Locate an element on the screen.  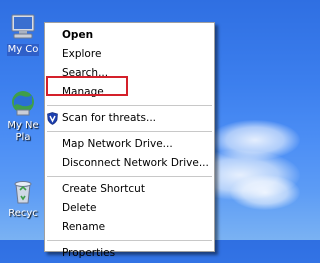
menu-item-label: Manage is located at coordinates (83, 92).